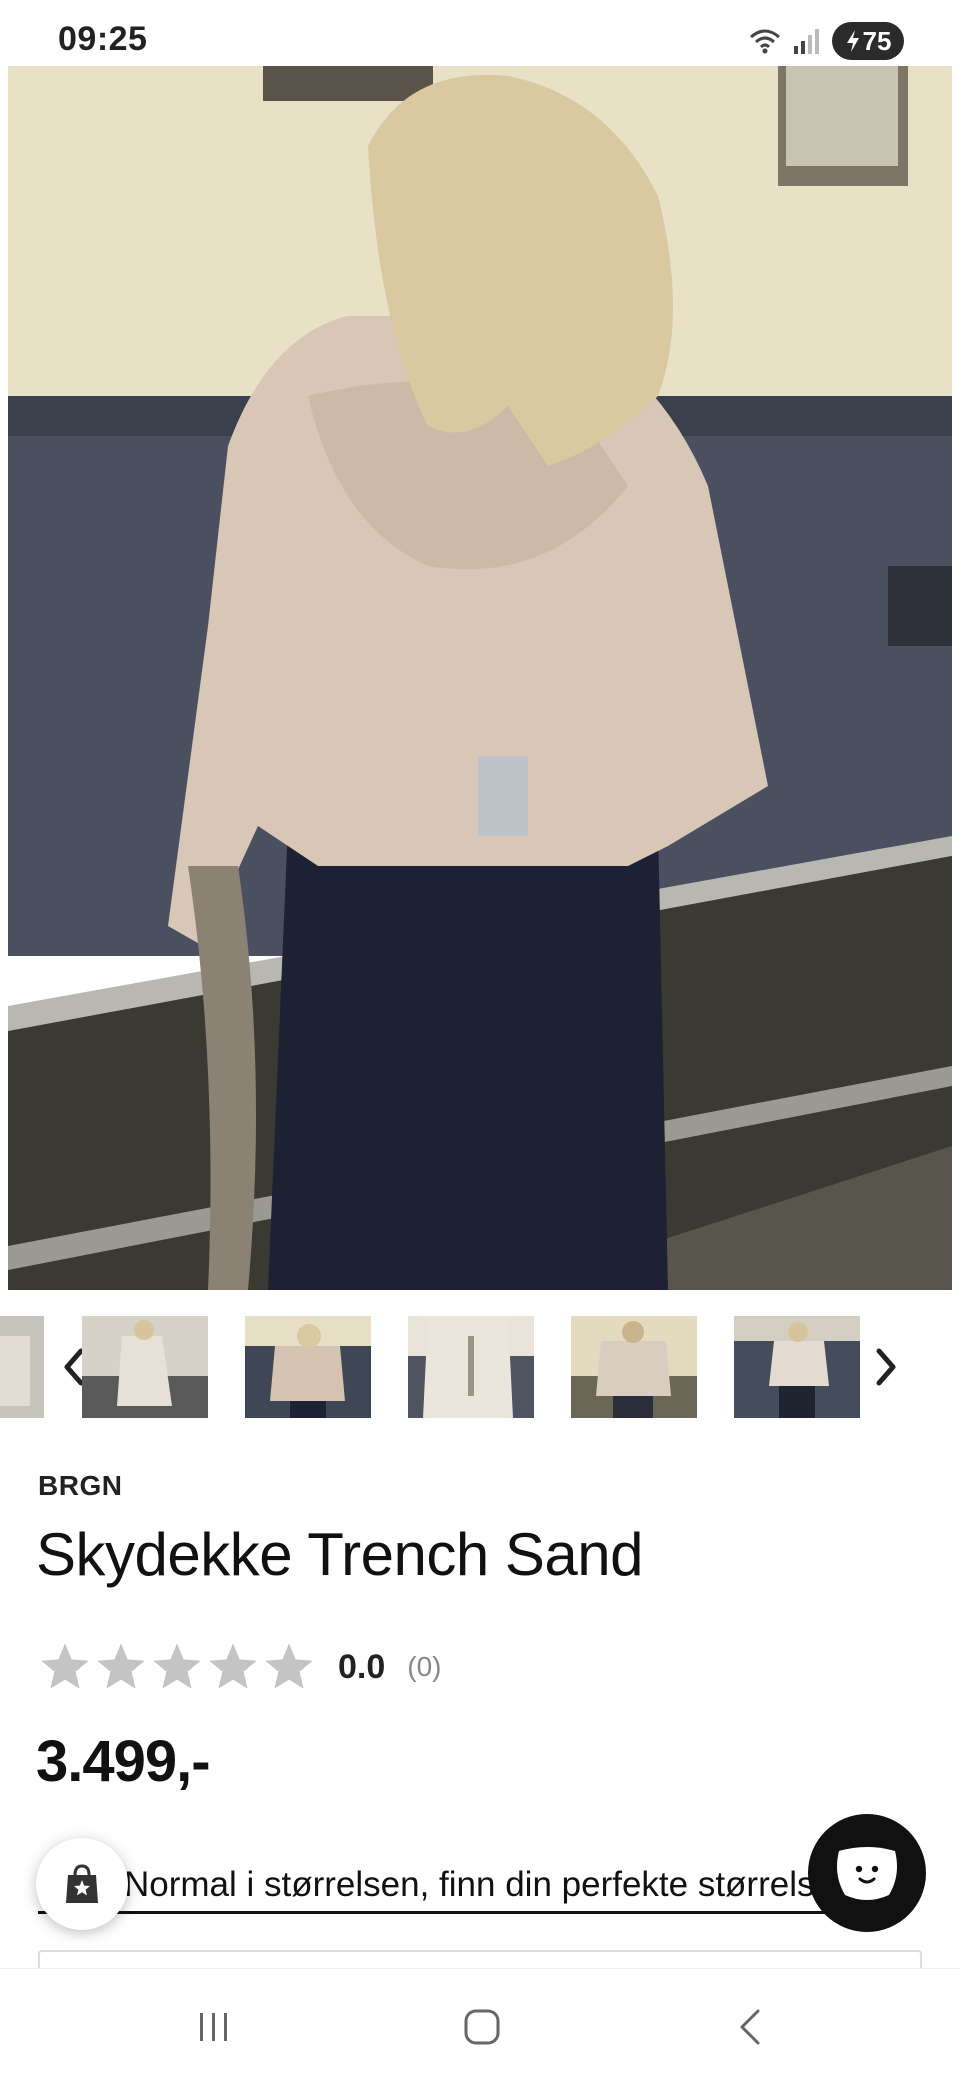 The height and width of the screenshot is (2080, 960). What do you see at coordinates (123, 1761) in the screenshot?
I see `product-price: 3.499,-` at bounding box center [123, 1761].